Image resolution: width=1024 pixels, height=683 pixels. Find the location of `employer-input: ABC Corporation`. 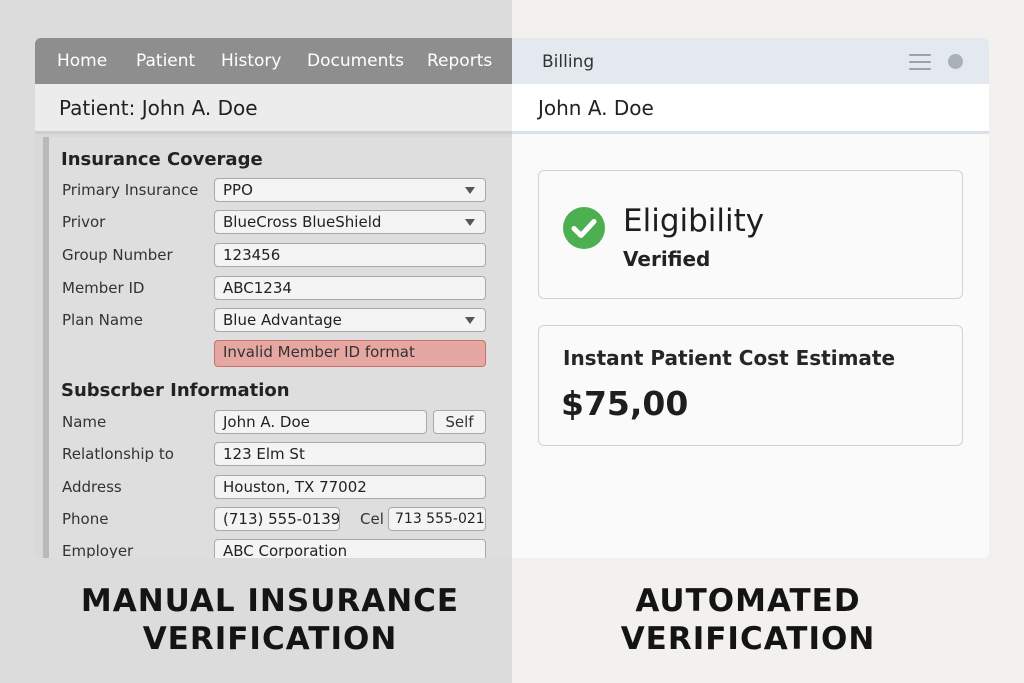

employer-input: ABC Corporation is located at coordinates (350, 548).